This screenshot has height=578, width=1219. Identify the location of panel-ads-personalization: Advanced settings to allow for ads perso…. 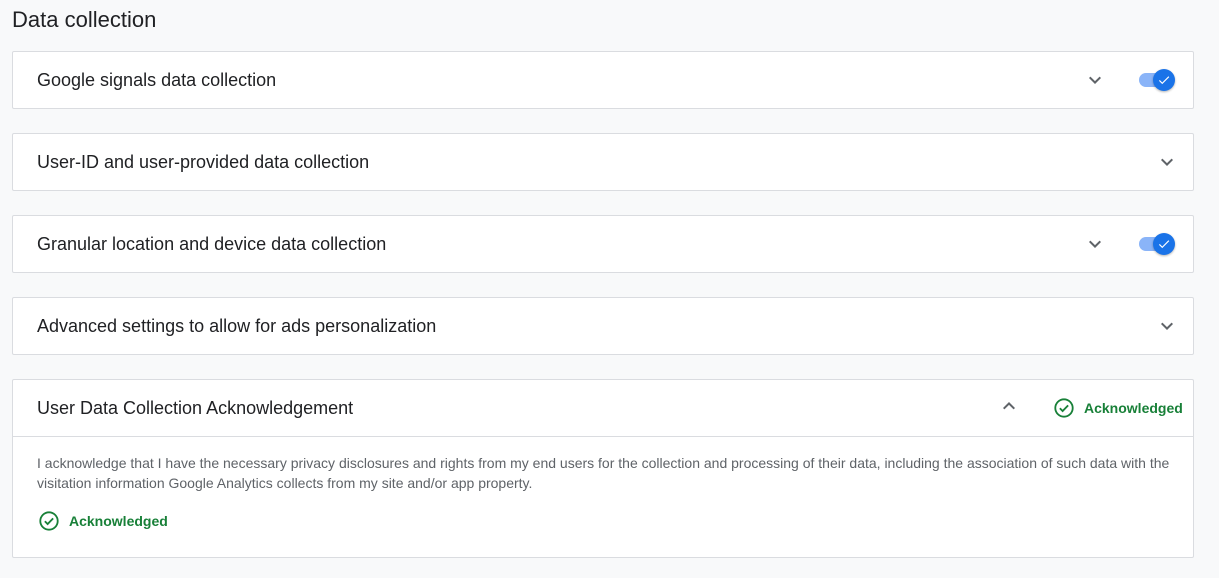
(603, 326).